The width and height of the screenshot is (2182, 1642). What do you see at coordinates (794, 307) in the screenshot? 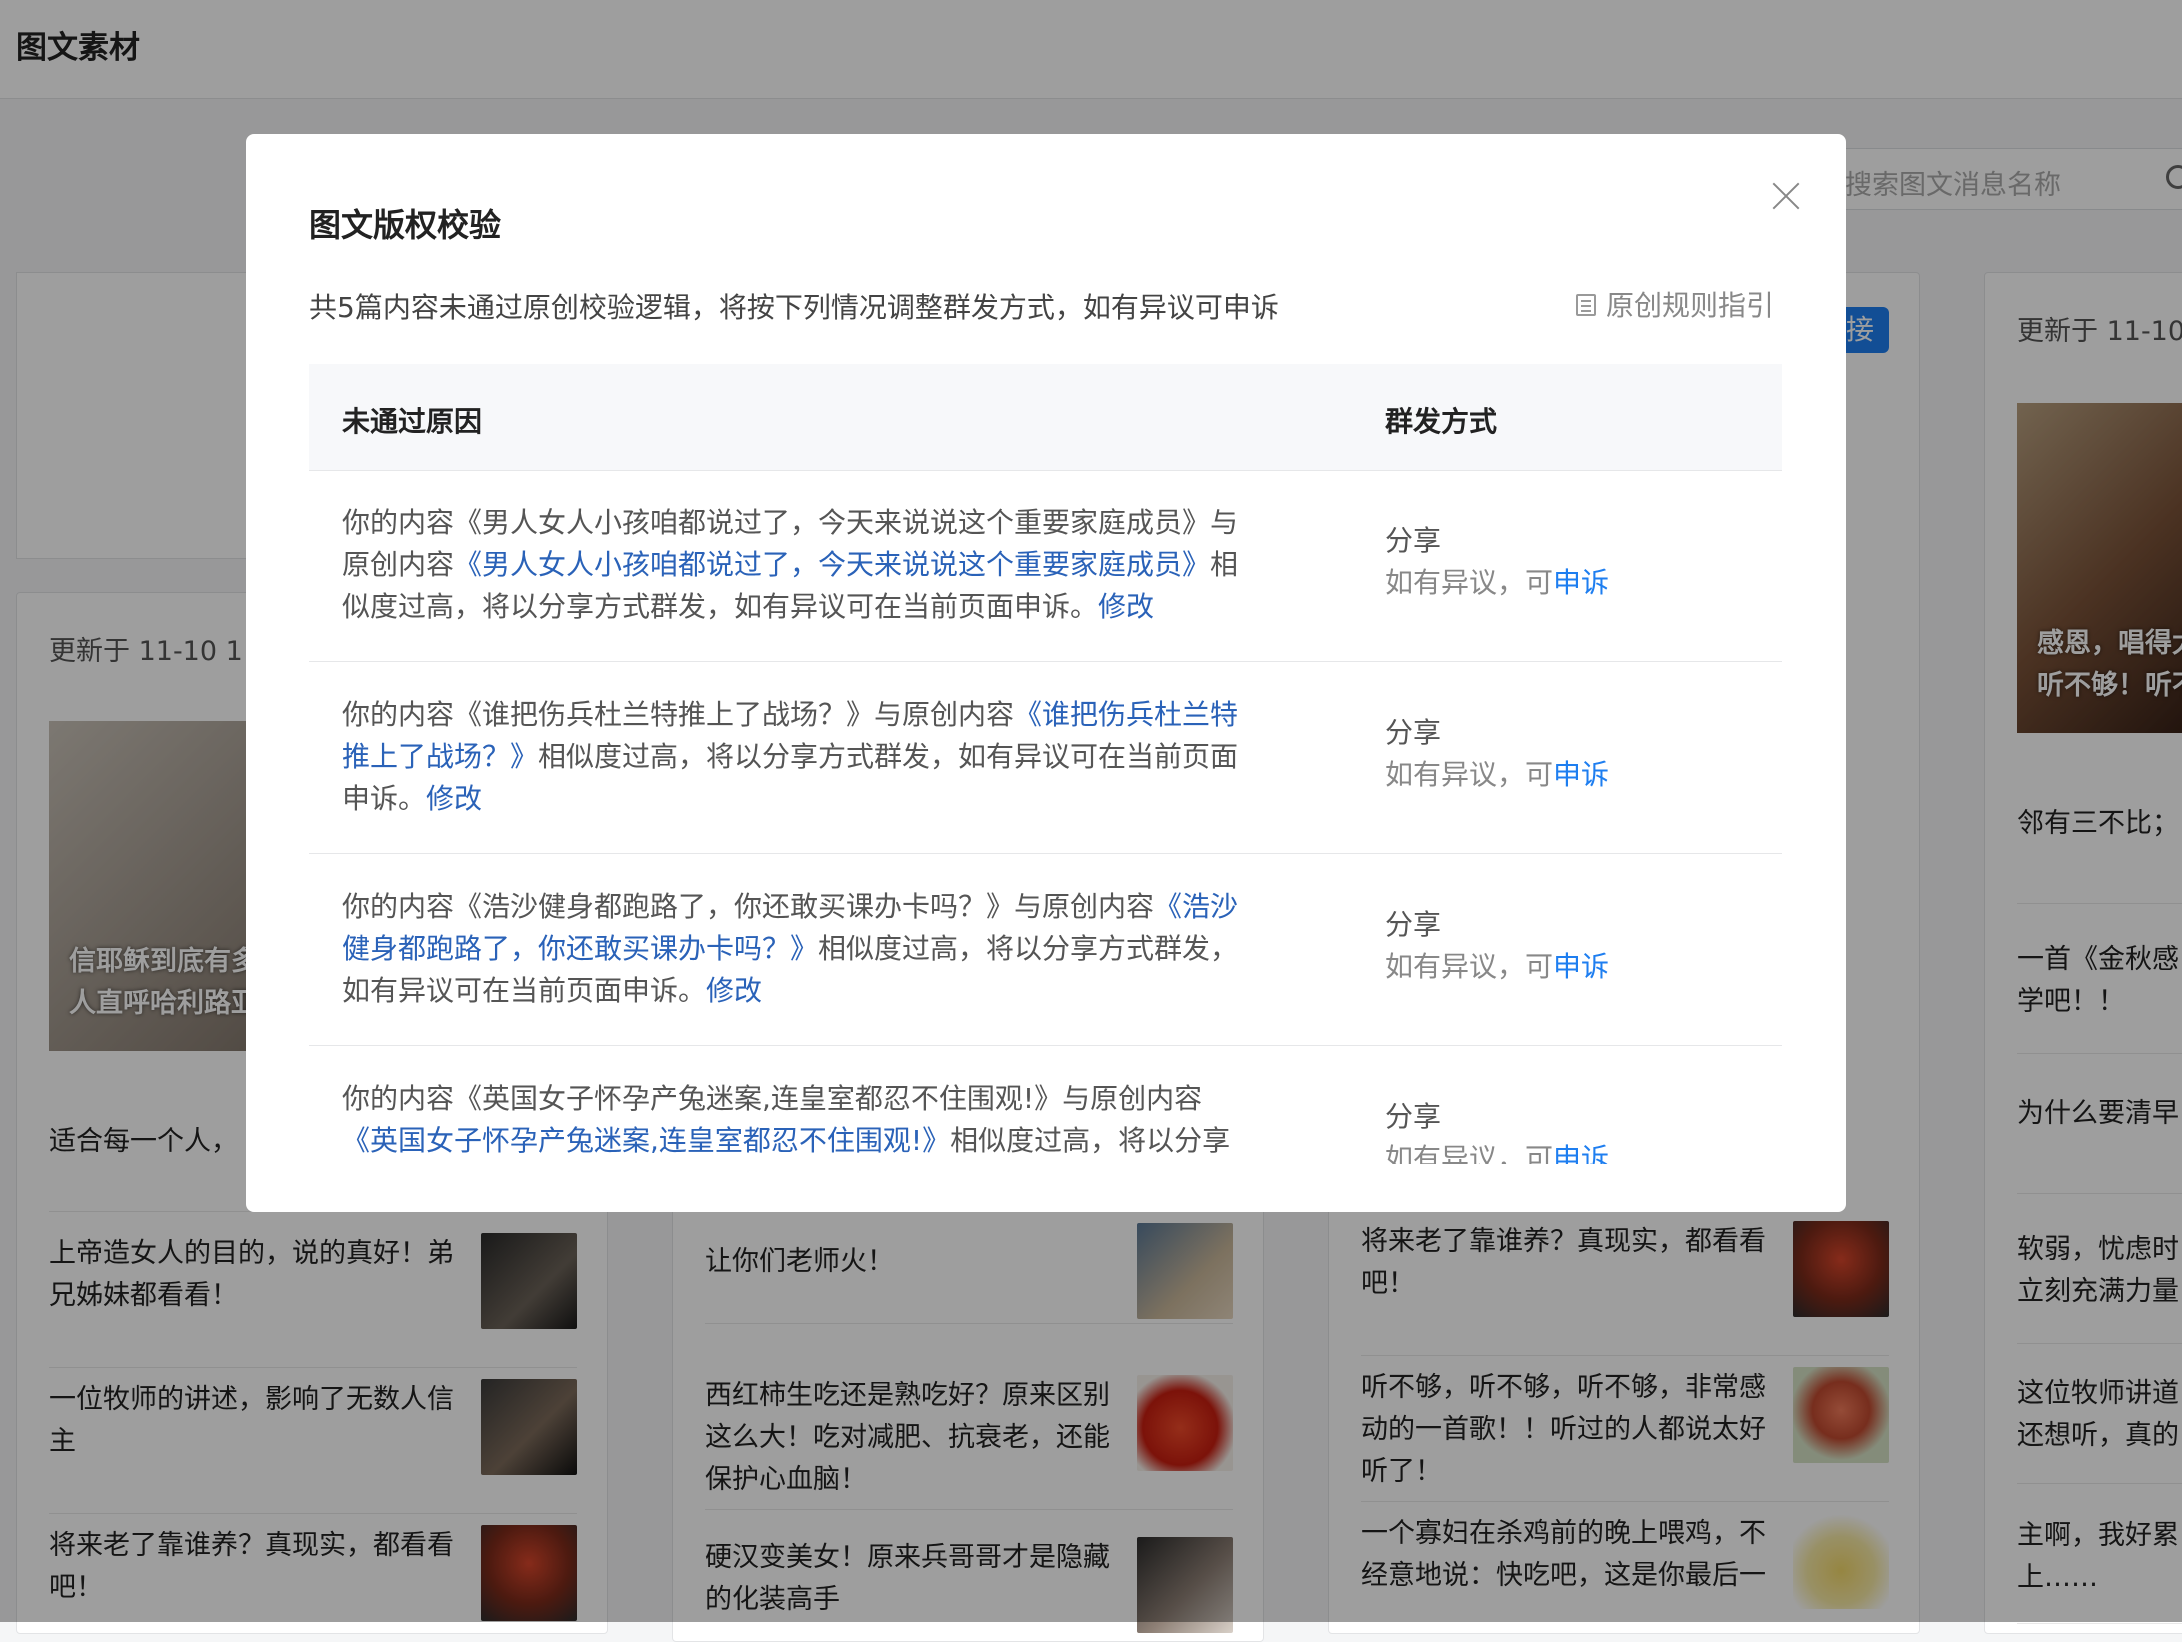
I see `check-summary: 共5篇内容未通过原创校验逻辑，将按下列情况调整群发方式，如有异议可申诉` at bounding box center [794, 307].